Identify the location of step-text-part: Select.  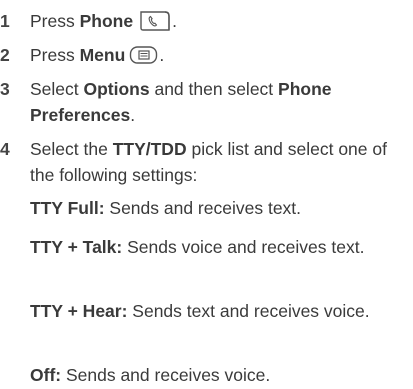
(57, 89).